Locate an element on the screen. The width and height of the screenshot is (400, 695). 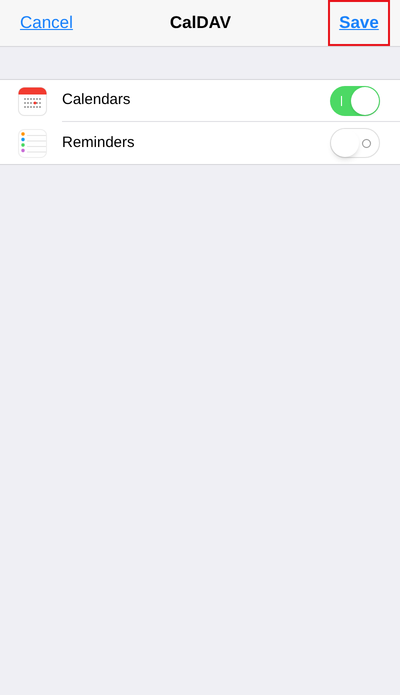
save-link: Save is located at coordinates (359, 23).